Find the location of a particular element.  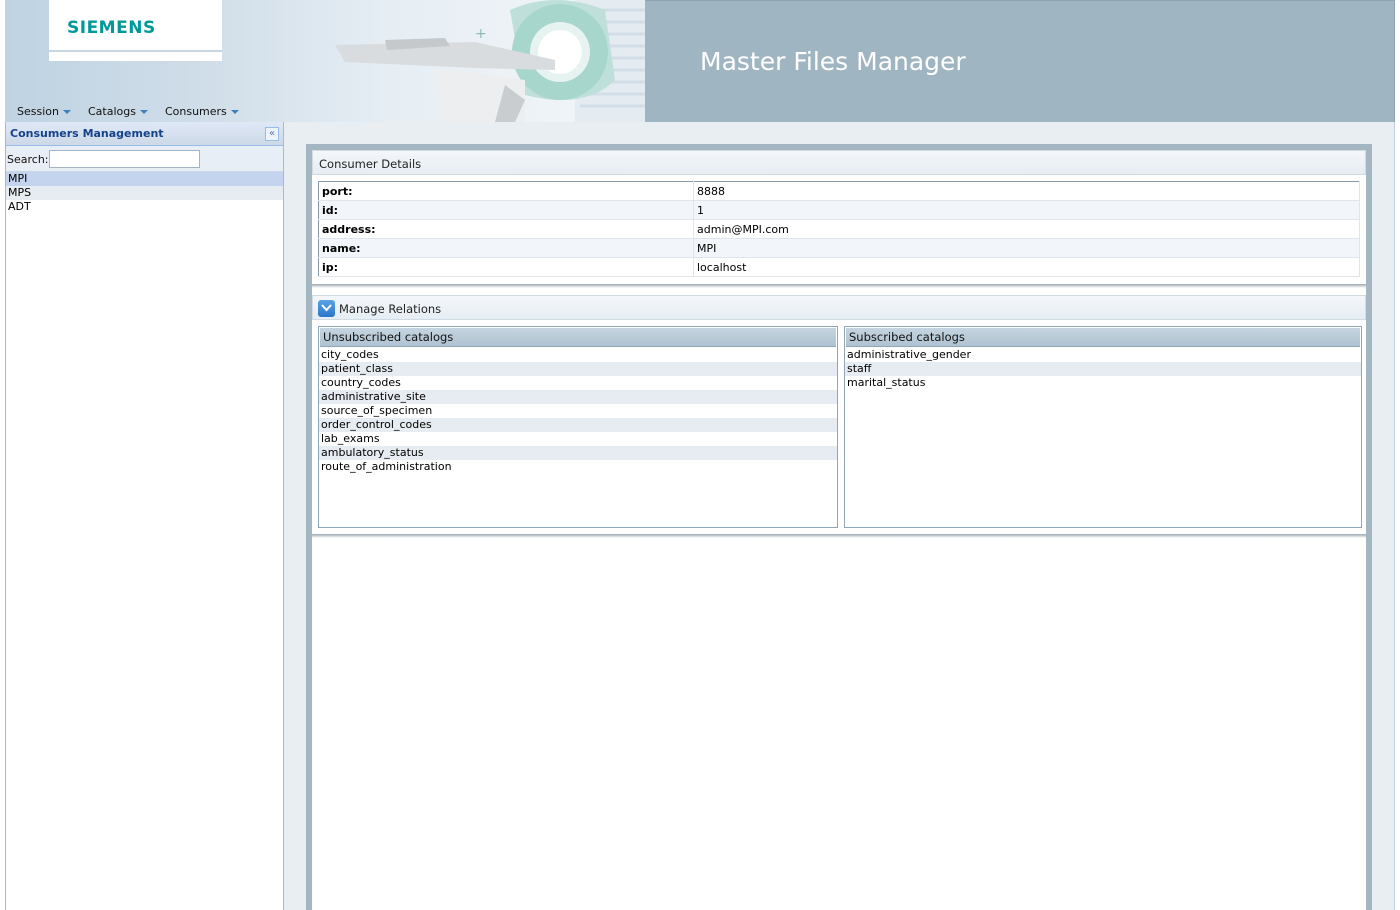

menu-consumers: Consumers is located at coordinates (202, 111).